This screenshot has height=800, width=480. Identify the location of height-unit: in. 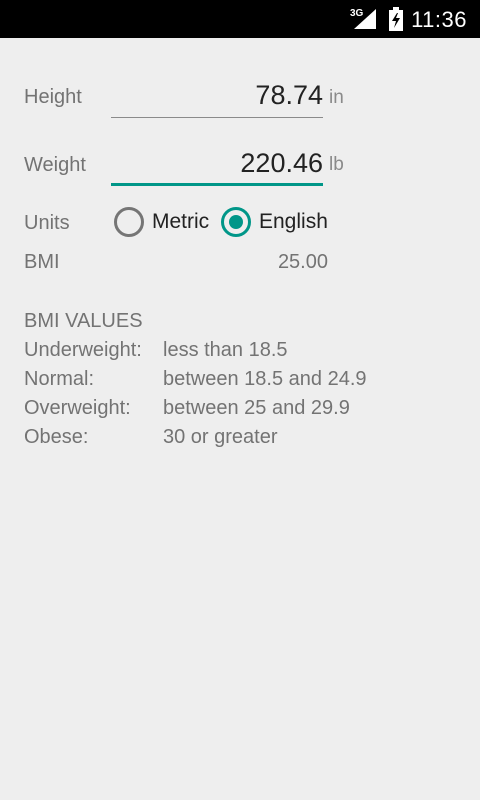
(336, 97).